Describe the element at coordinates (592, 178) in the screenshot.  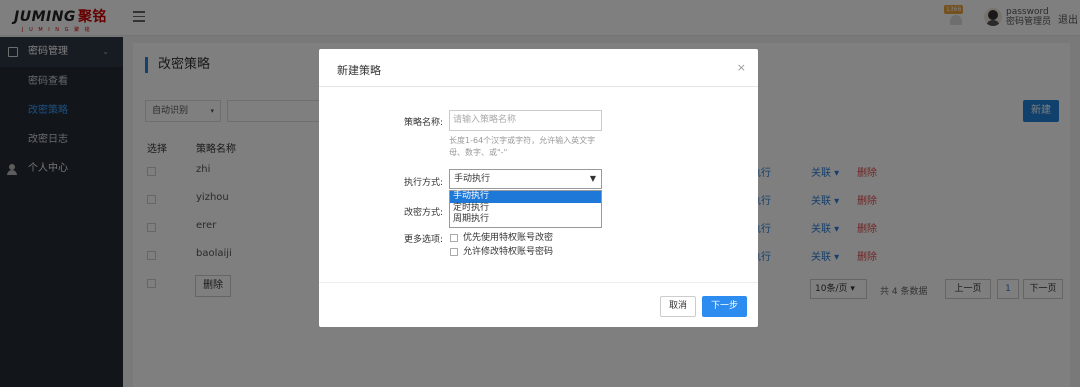
I see `chevron-down-icon: ▼` at that location.